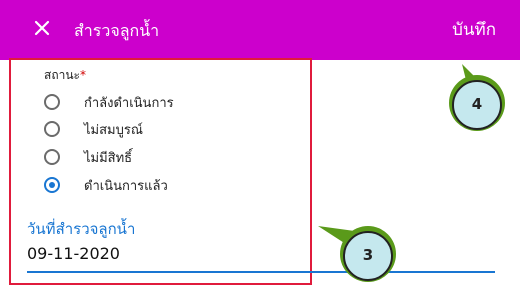 The height and width of the screenshot is (290, 520). I want to click on save-button: บันทึก, so click(474, 29).